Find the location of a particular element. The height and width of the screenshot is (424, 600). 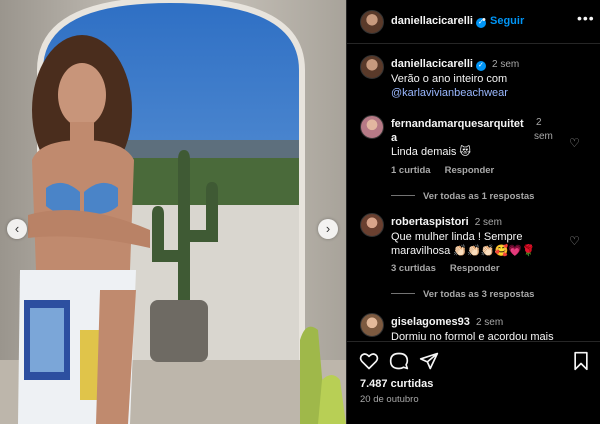

chevron-left-icon: ‹ is located at coordinates (17, 228).